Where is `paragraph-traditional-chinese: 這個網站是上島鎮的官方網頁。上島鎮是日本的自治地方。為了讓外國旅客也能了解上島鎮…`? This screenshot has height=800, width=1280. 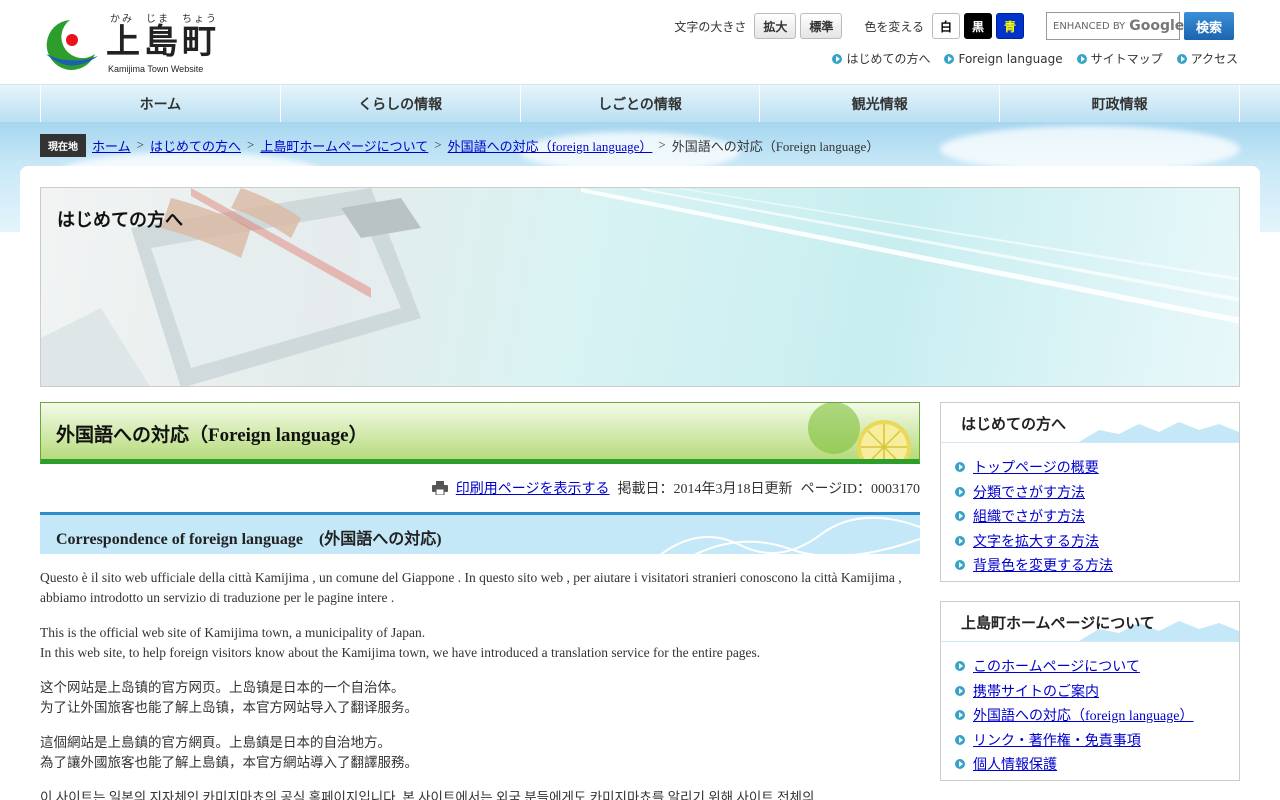 paragraph-traditional-chinese: 這個網站是上島鎮的官方網頁。上島鎮是日本的自治地方。為了讓外國旅客也能了解上島鎮… is located at coordinates (480, 753).